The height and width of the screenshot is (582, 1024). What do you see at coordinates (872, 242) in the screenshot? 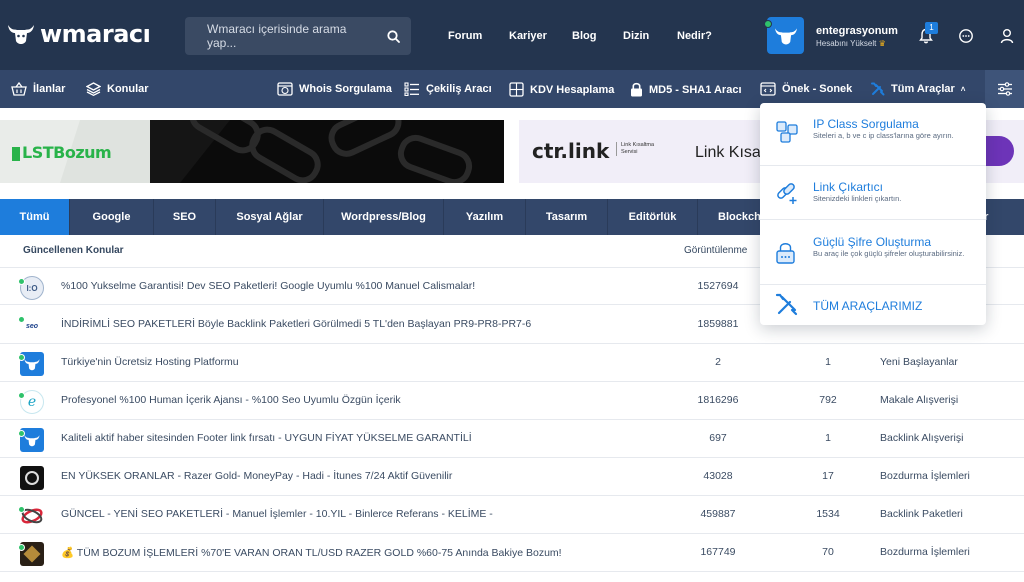
I see `dropdown-item-title: Güçlü Şifre Oluşturma` at bounding box center [872, 242].